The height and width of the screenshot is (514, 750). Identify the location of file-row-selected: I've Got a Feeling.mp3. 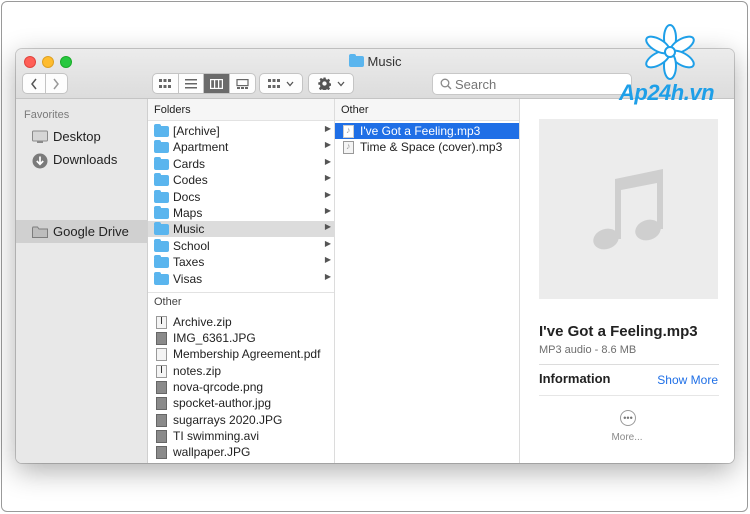
(427, 131).